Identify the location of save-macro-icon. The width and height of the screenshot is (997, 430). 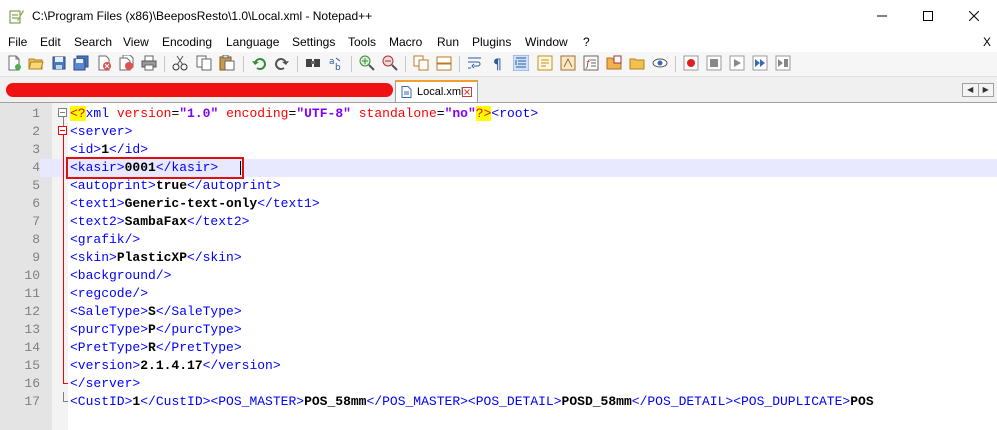
(783, 63).